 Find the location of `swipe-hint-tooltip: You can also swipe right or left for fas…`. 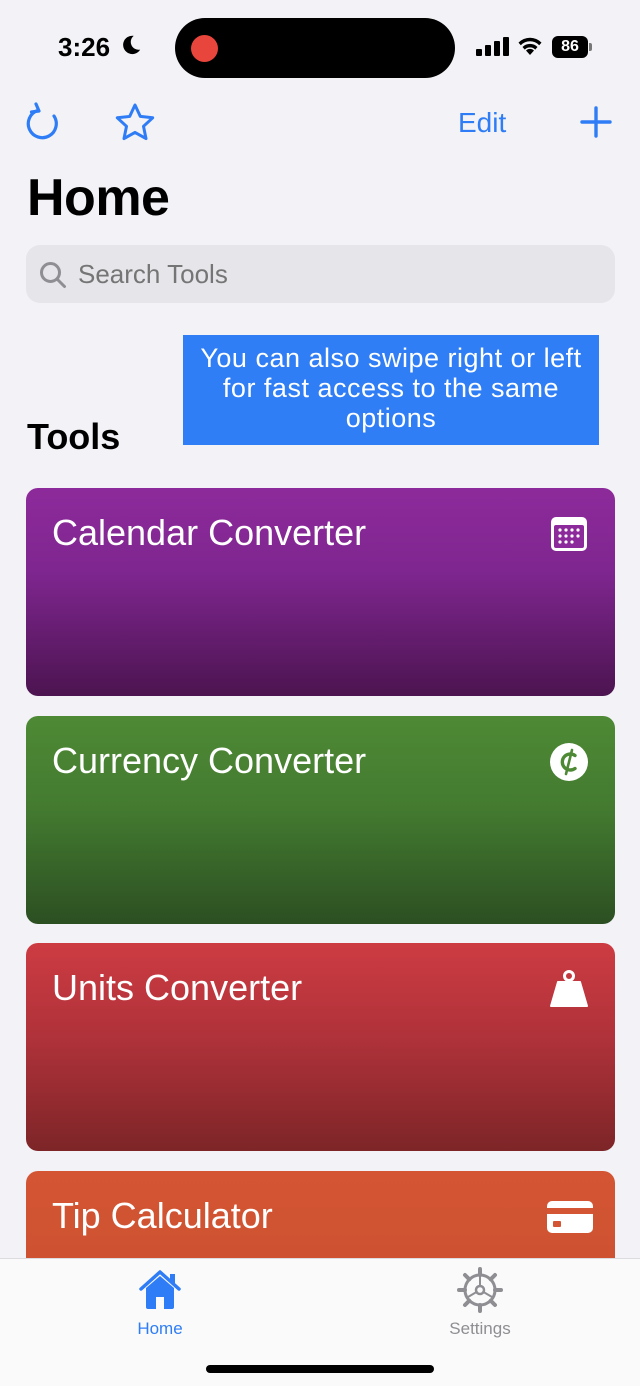

swipe-hint-tooltip: You can also swipe right or left for fas… is located at coordinates (391, 390).